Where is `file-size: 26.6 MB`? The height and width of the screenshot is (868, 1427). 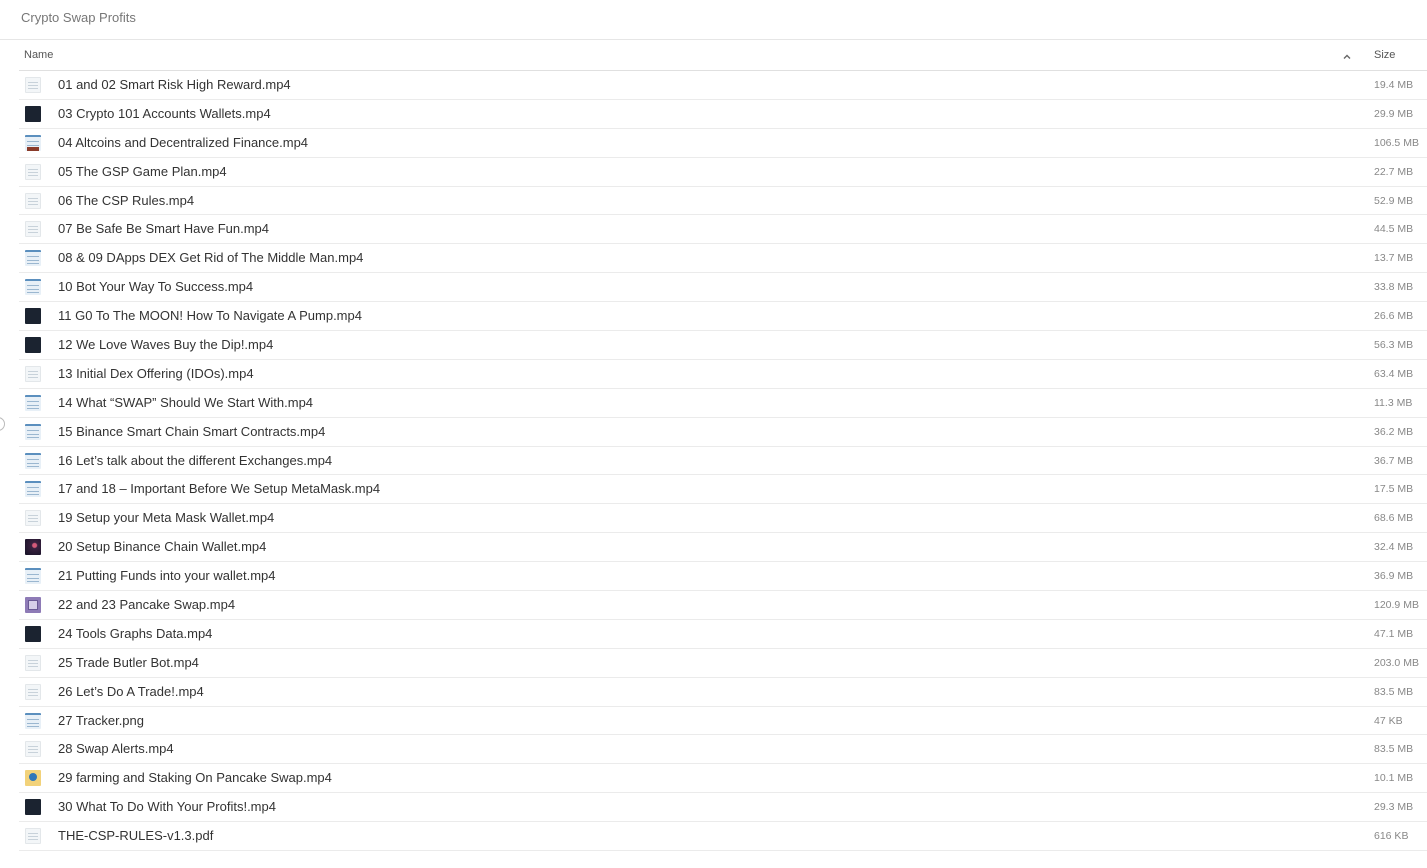 file-size: 26.6 MB is located at coordinates (1394, 316).